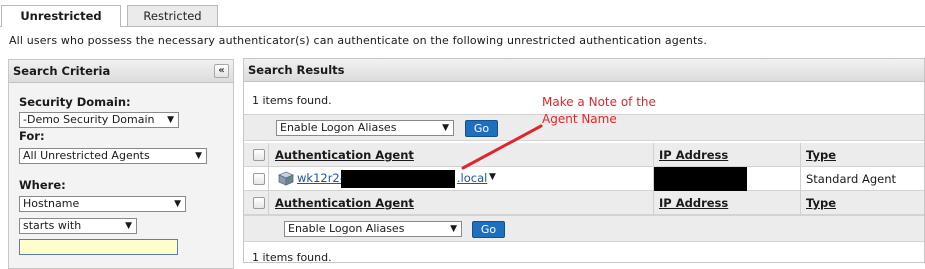  What do you see at coordinates (61, 16) in the screenshot?
I see `tab-unrestricted: Unrestricted` at bounding box center [61, 16].